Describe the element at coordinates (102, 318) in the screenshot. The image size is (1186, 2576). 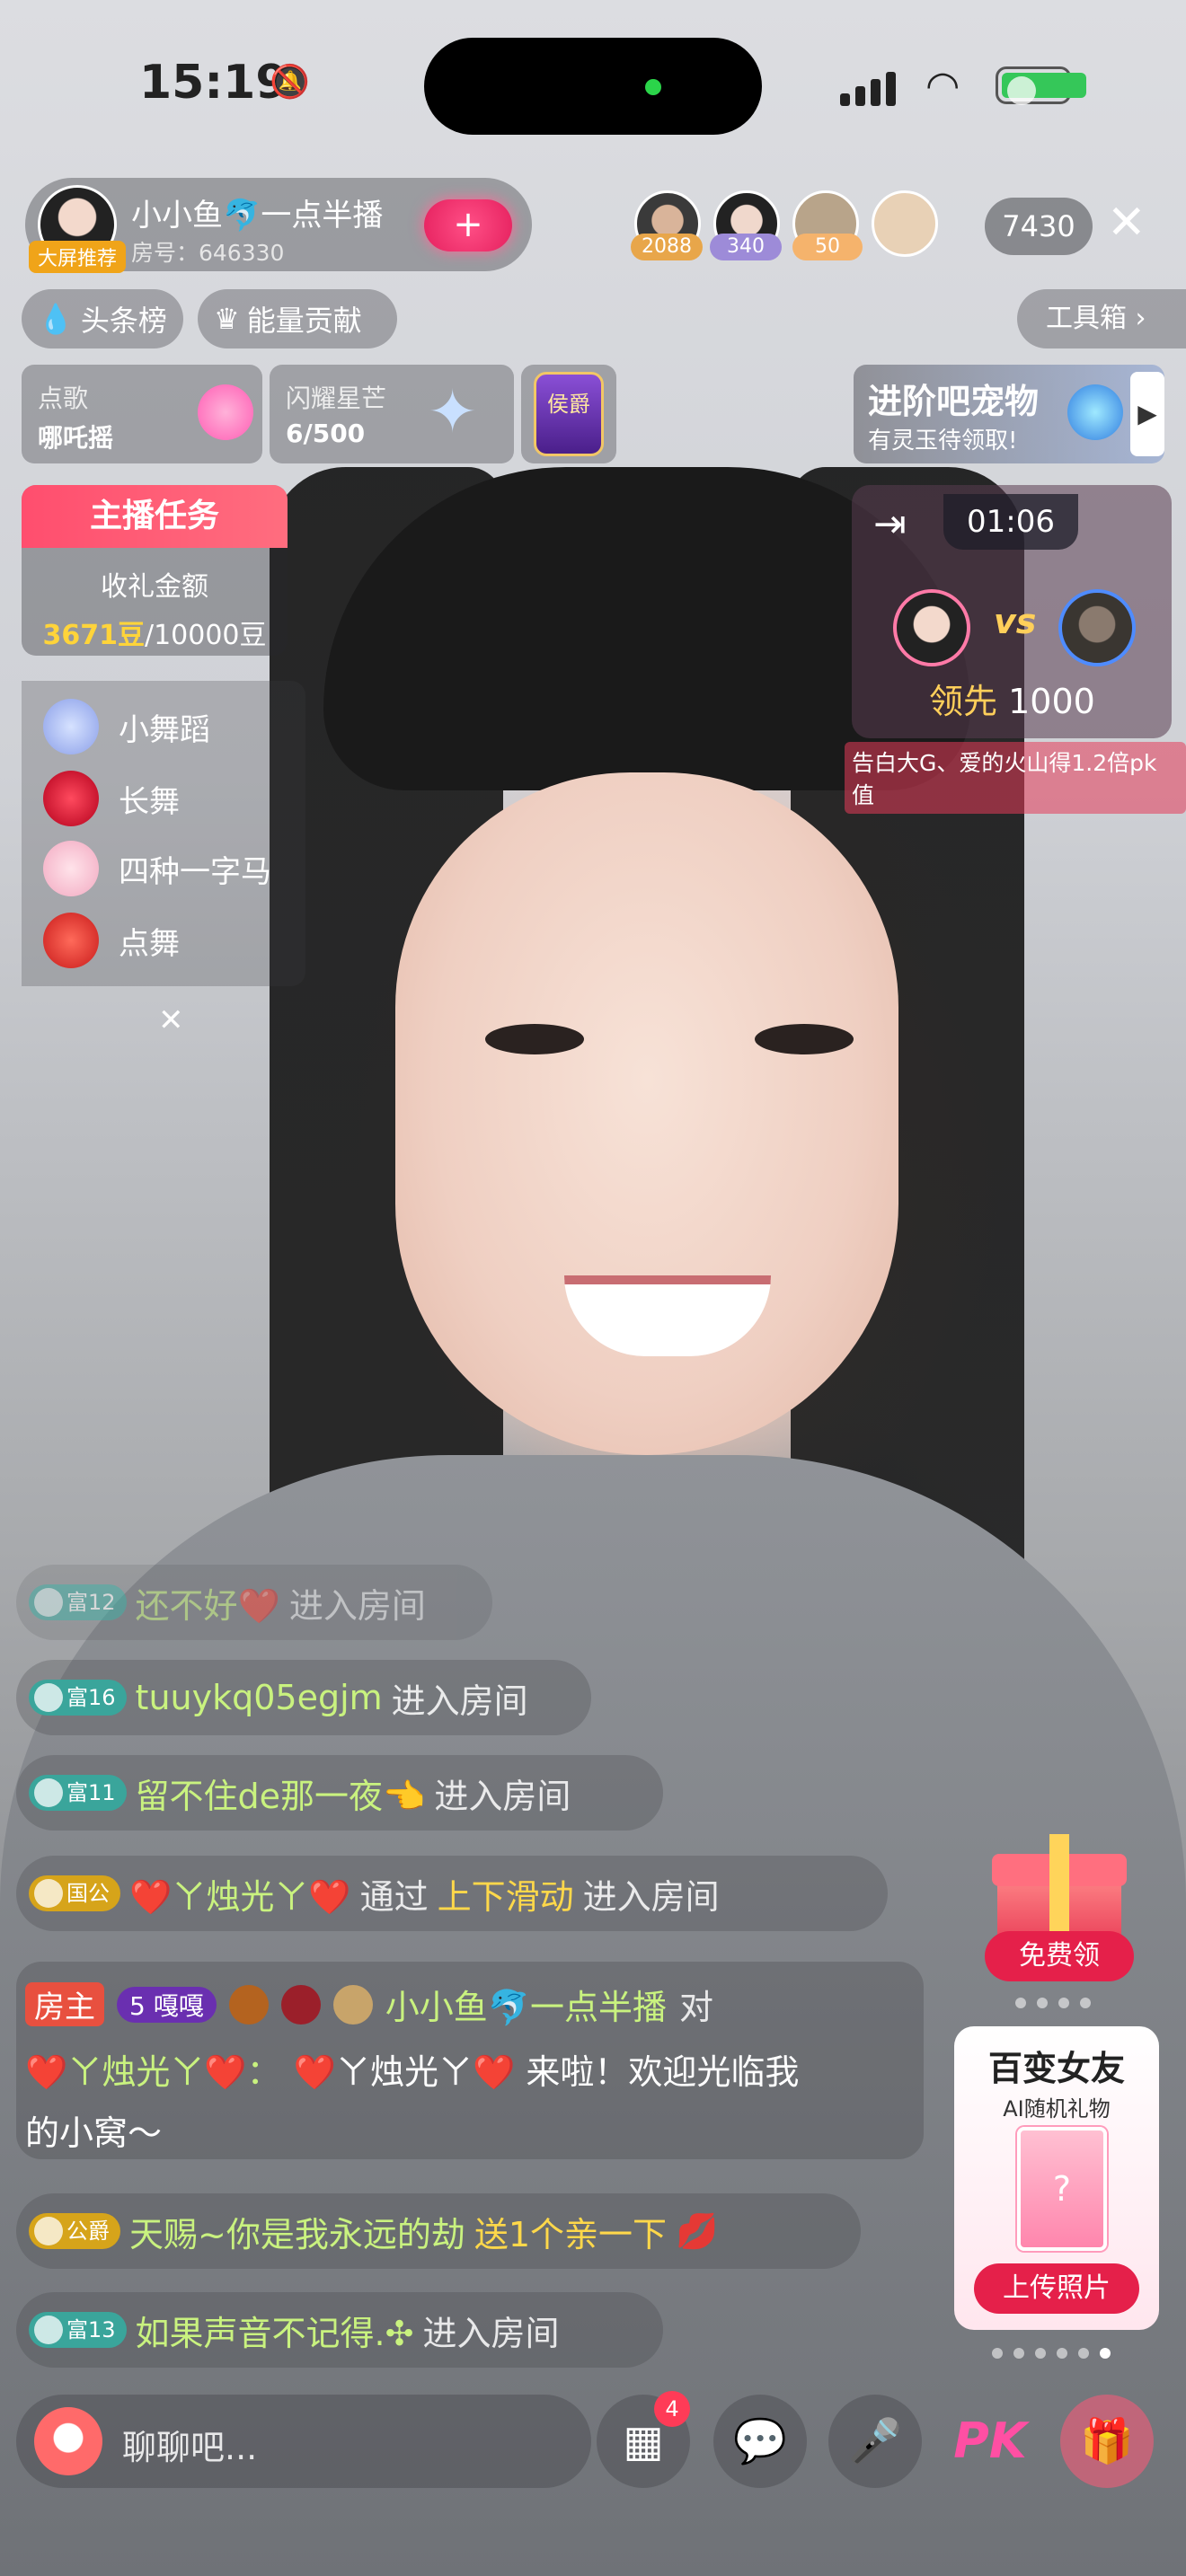
I see `headline-rank-button: 💧 头条榜` at that location.